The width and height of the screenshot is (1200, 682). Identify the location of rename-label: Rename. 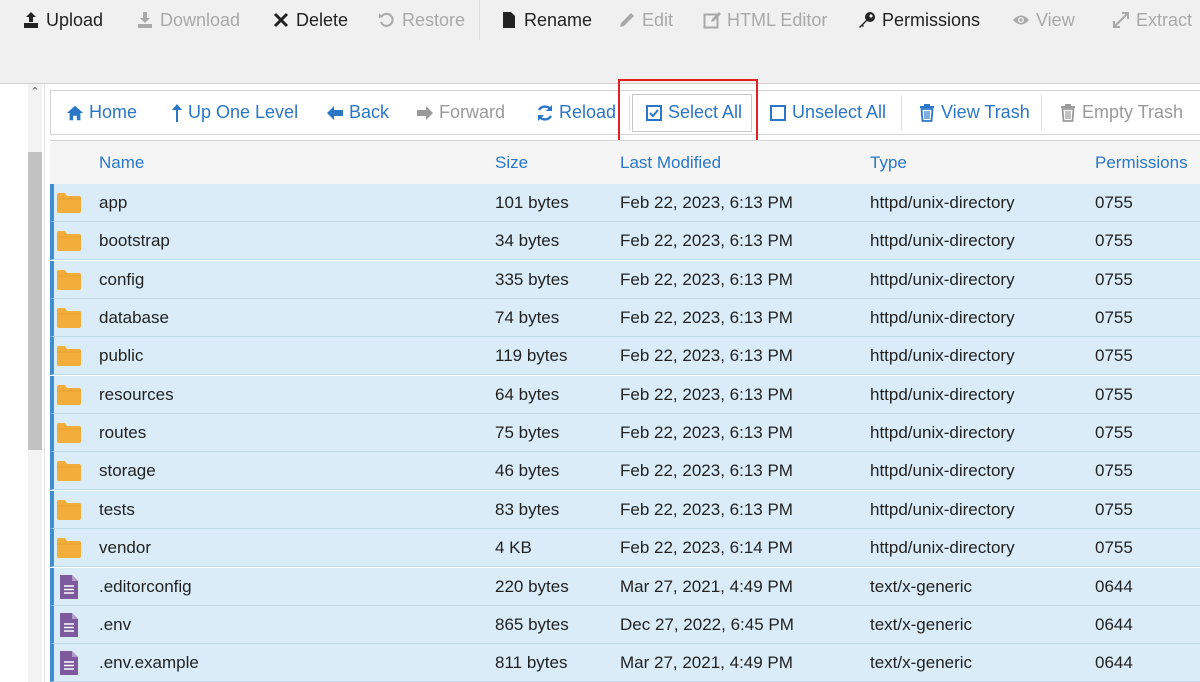
(558, 20).